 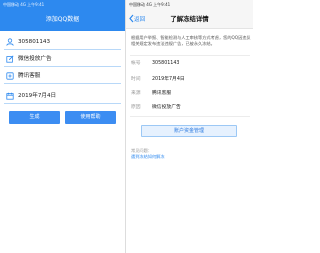 I want to click on source-field: 腾讯客服, so click(x=62, y=76).